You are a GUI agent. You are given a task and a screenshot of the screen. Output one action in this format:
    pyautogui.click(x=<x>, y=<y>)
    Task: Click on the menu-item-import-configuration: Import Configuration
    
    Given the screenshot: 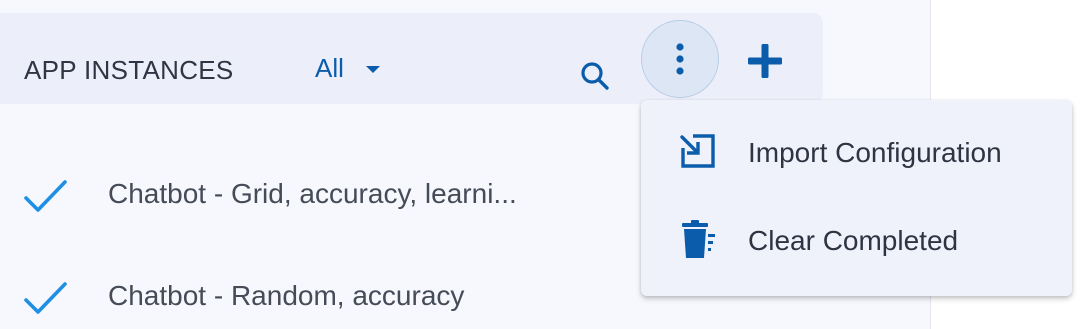 What is the action you would take?
    pyautogui.click(x=856, y=152)
    